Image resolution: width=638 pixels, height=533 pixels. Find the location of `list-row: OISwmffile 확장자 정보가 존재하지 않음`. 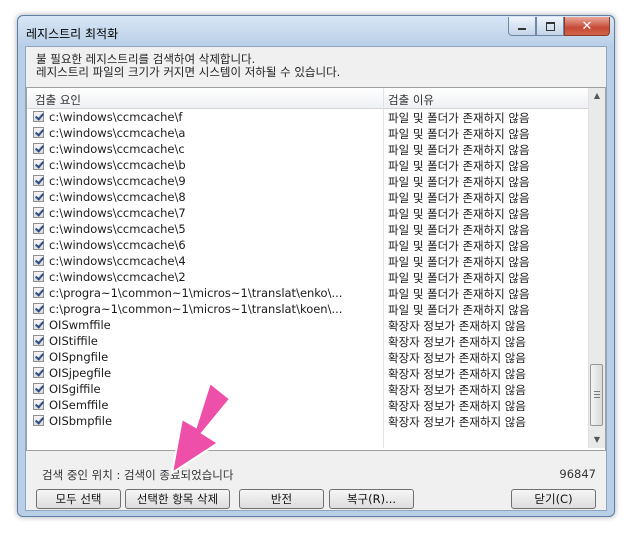

list-row: OISwmffile 확장자 정보가 존재하지 않음 is located at coordinates (308, 325).